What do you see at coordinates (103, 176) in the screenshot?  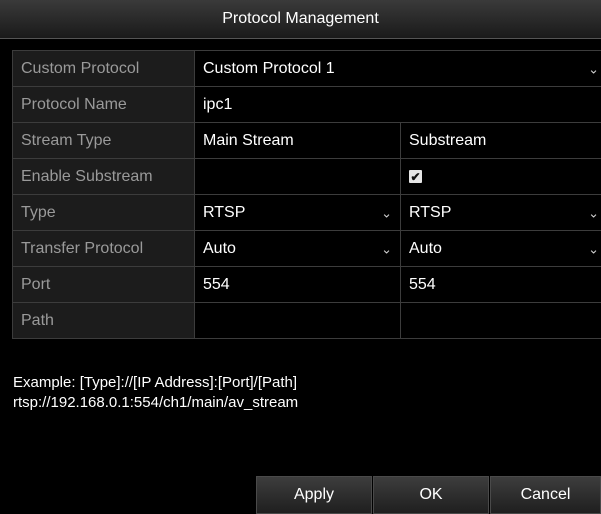 I see `enable-substream-label: Enable Substream` at bounding box center [103, 176].